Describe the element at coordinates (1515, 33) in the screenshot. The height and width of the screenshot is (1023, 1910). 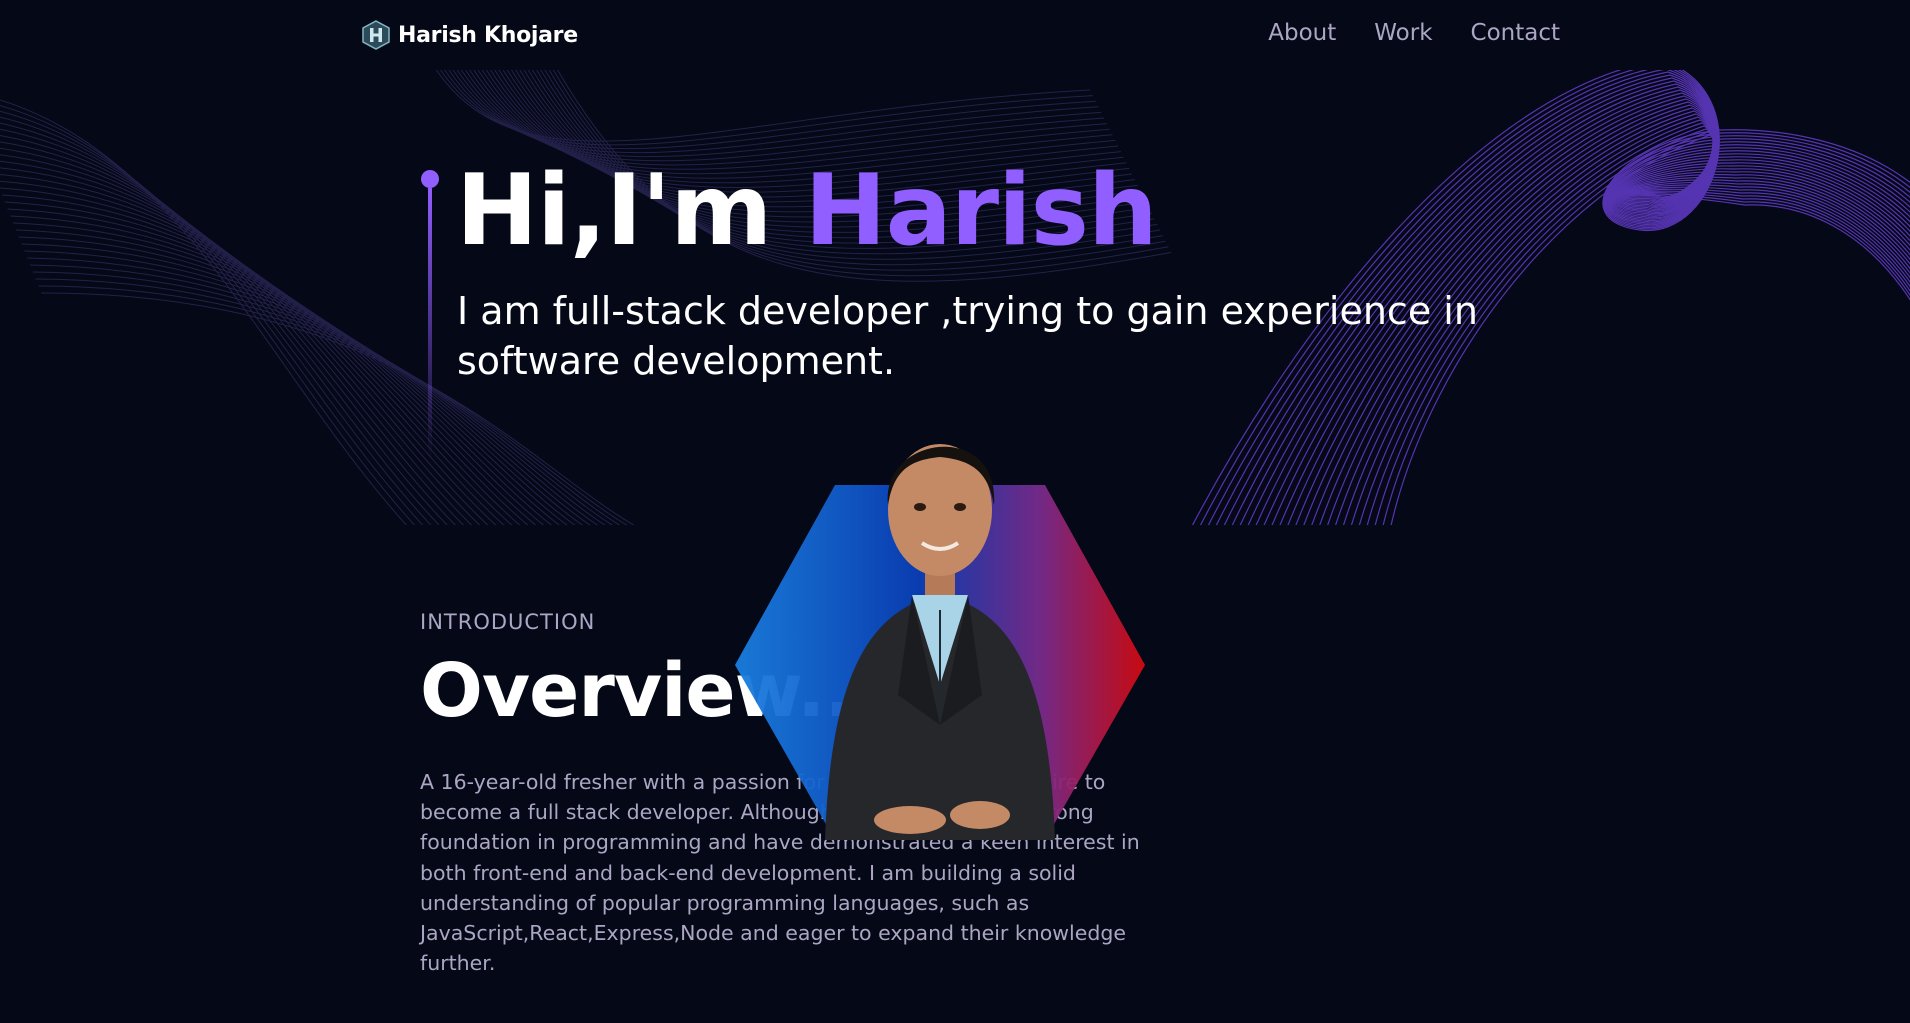
I see `nav-link-contact: Contact` at that location.